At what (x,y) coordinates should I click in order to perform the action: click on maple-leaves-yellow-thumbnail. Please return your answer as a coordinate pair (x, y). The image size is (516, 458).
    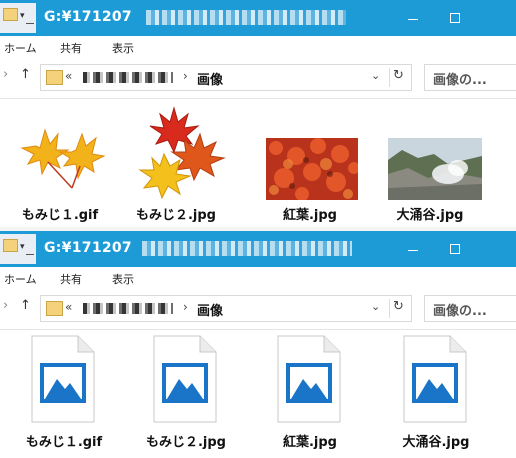
    Looking at the image, I should click on (60, 153).